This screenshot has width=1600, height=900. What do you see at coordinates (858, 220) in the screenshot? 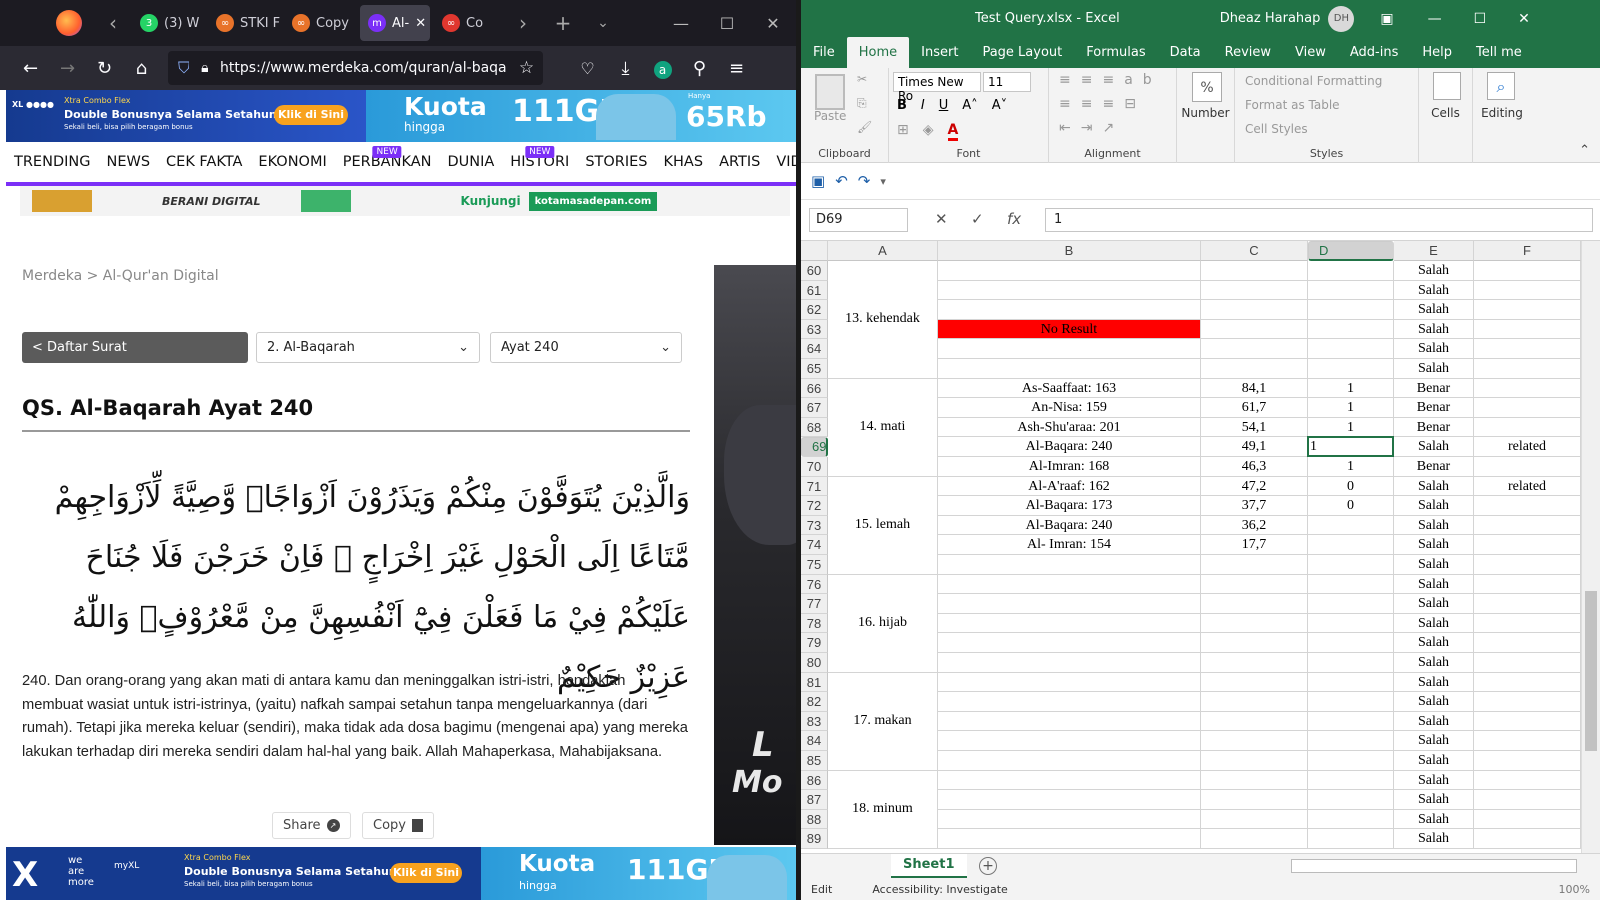
I see `name-box: D69` at bounding box center [858, 220].